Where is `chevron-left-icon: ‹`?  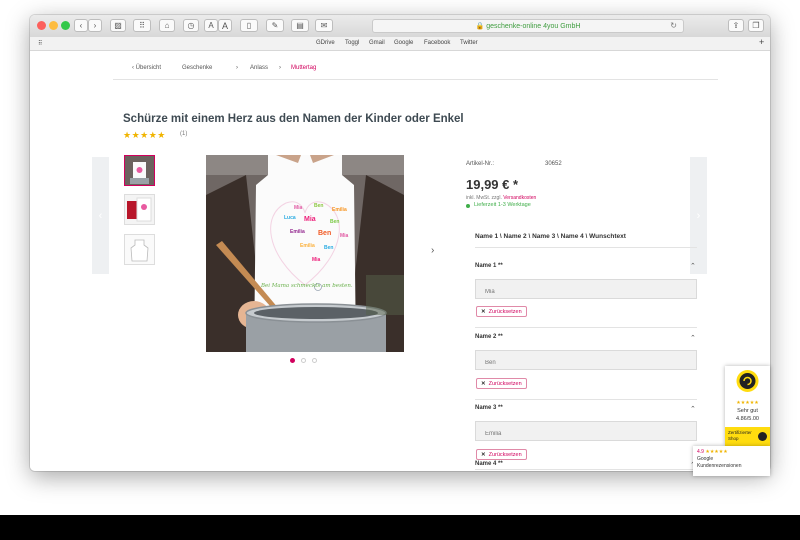
chevron-left-icon: ‹ is located at coordinates (81, 25).